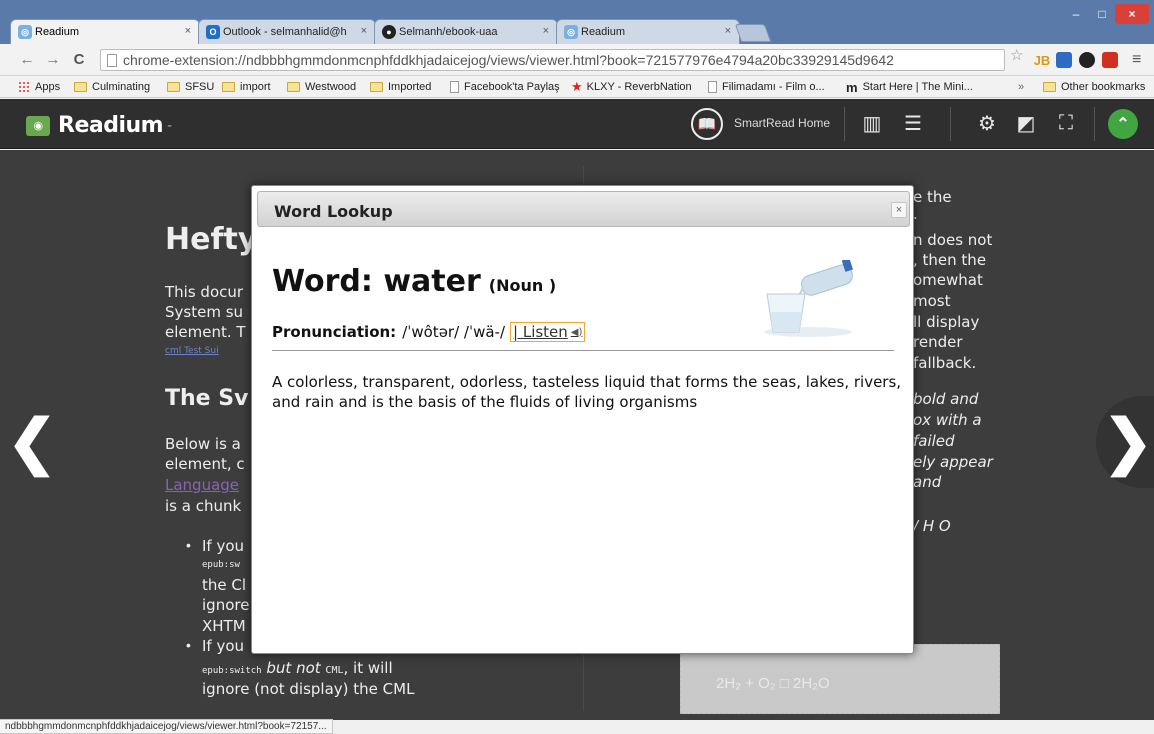 The height and width of the screenshot is (734, 1154). Describe the element at coordinates (224, 626) in the screenshot. I see `bullet-line: XHTM` at that location.